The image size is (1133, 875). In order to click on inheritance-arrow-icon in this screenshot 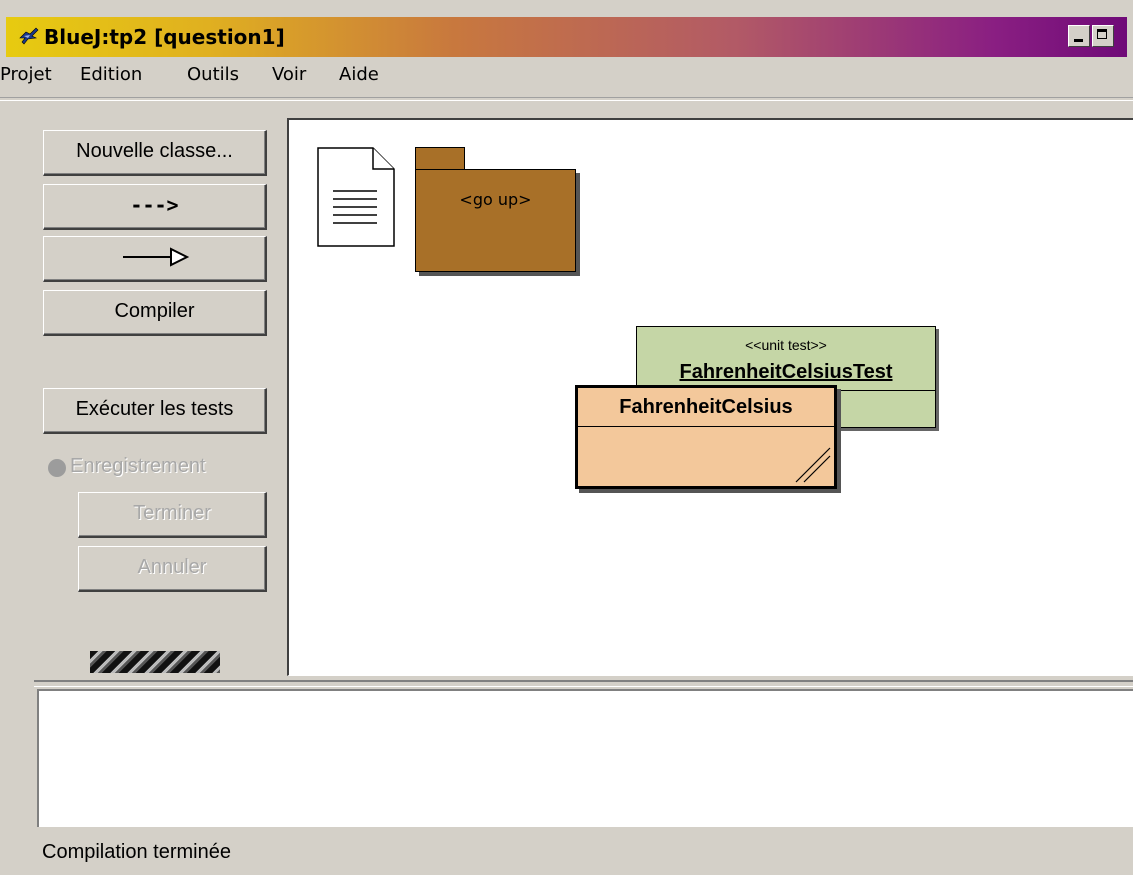, I will do `click(155, 257)`.